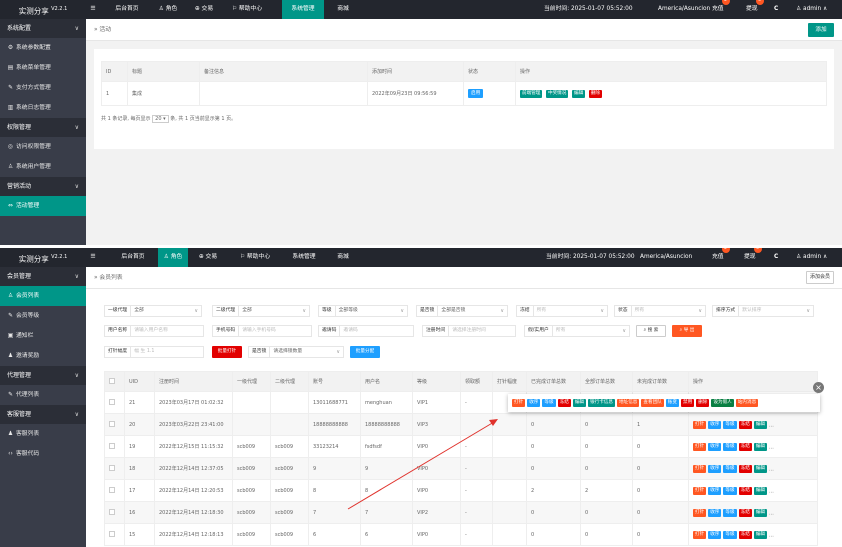  What do you see at coordinates (578, 93) in the screenshot?
I see `edit-button: 编辑` at bounding box center [578, 93].